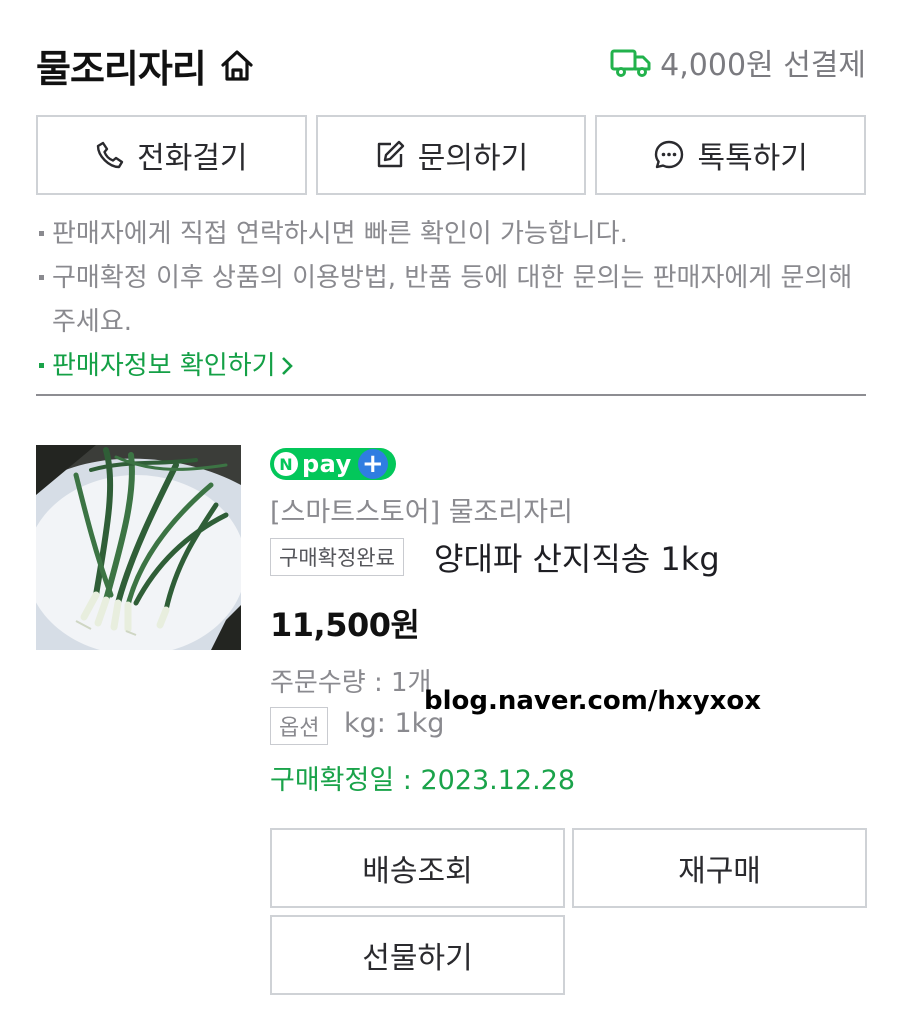 This screenshot has height=1031, width=900. I want to click on rebuy-label: 재구매, so click(719, 871).